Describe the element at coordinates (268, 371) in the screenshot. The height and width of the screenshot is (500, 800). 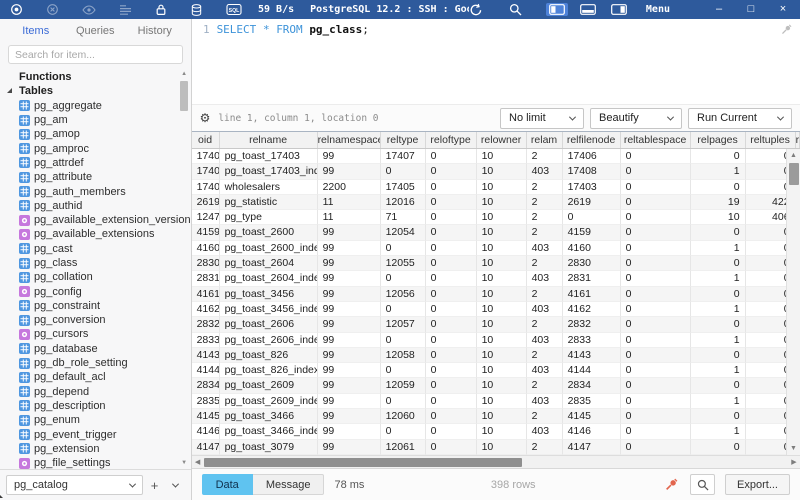
I see `cell-relname: pg_toast_826_index` at that location.